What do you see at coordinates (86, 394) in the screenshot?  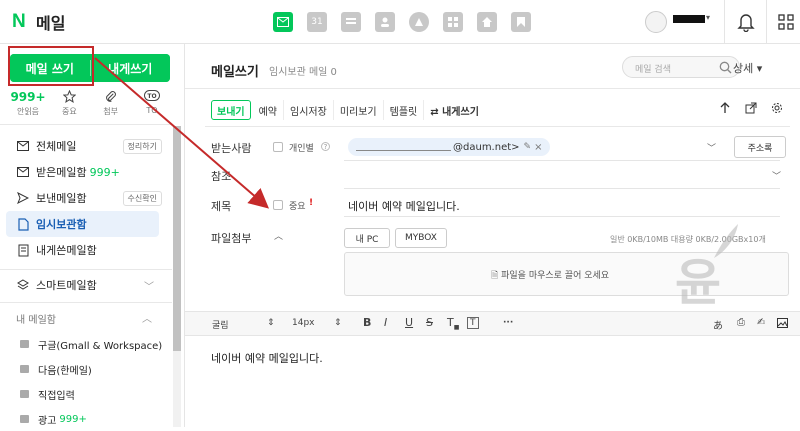 I see `folder-item: 직접입력` at bounding box center [86, 394].